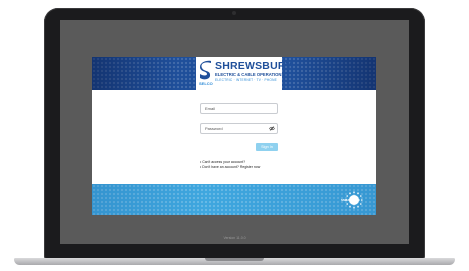  I want to click on footer-banner, so click(234, 199).